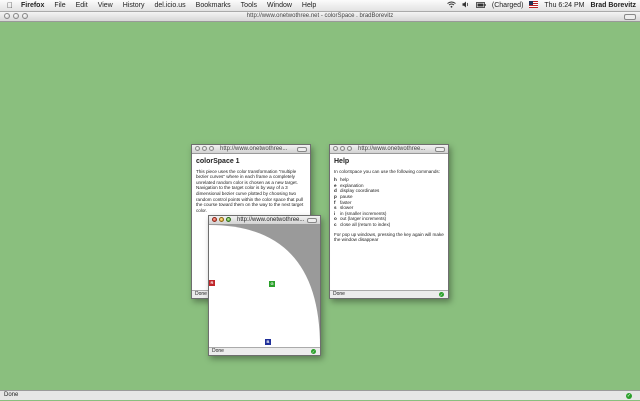  I want to click on command-desc: help, so click(344, 180).